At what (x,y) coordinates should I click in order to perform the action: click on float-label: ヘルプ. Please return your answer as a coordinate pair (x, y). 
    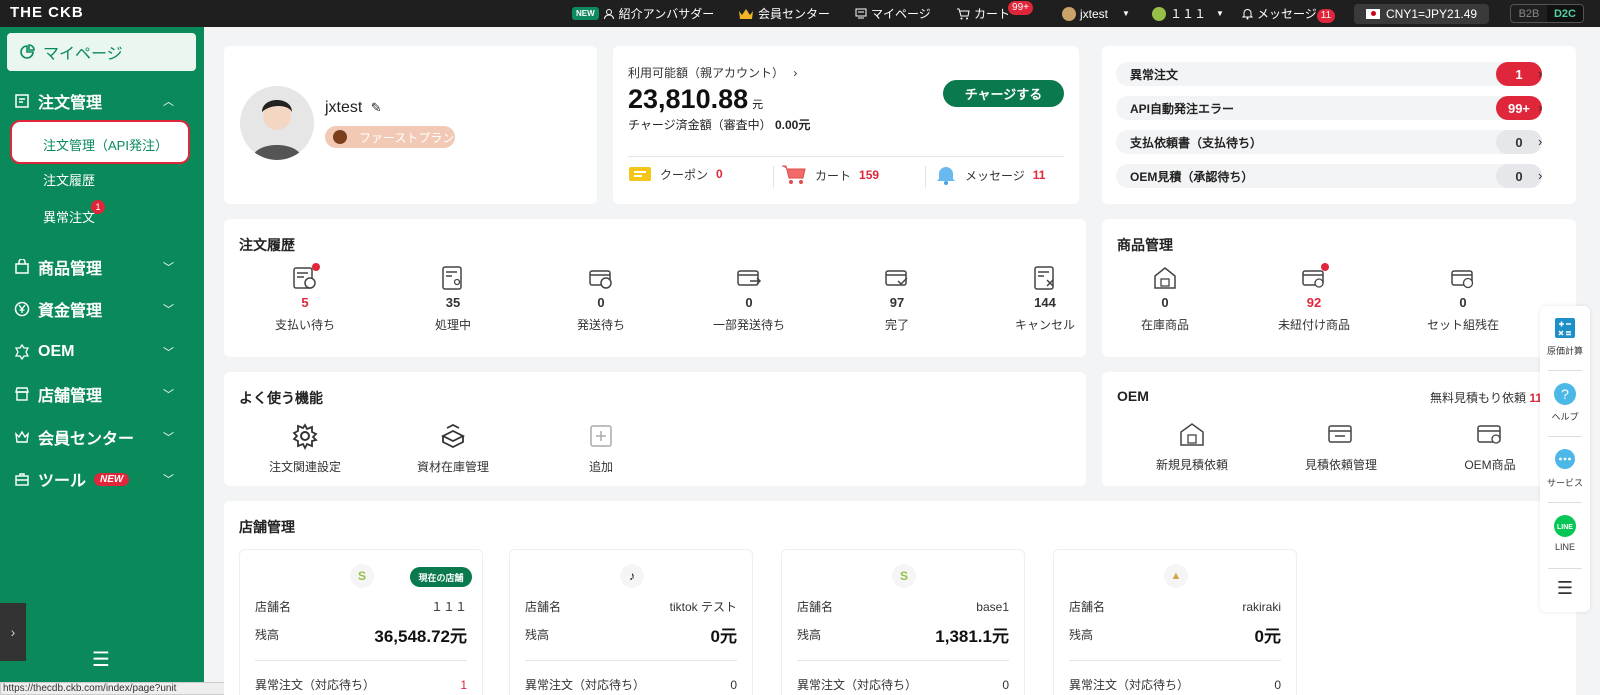
    Looking at the image, I should click on (1565, 417).